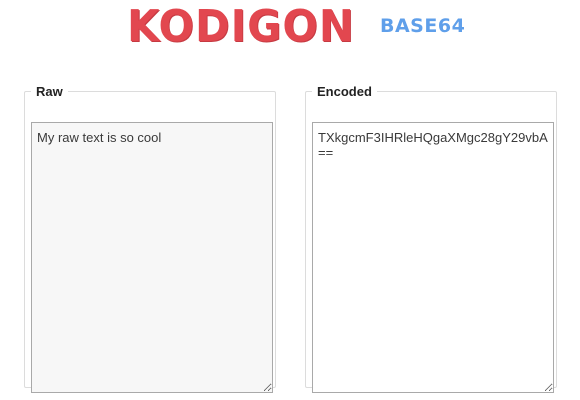 Image resolution: width=580 pixels, height=400 pixels. Describe the element at coordinates (423, 26) in the screenshot. I see `mode-subtitle: Base64` at that location.